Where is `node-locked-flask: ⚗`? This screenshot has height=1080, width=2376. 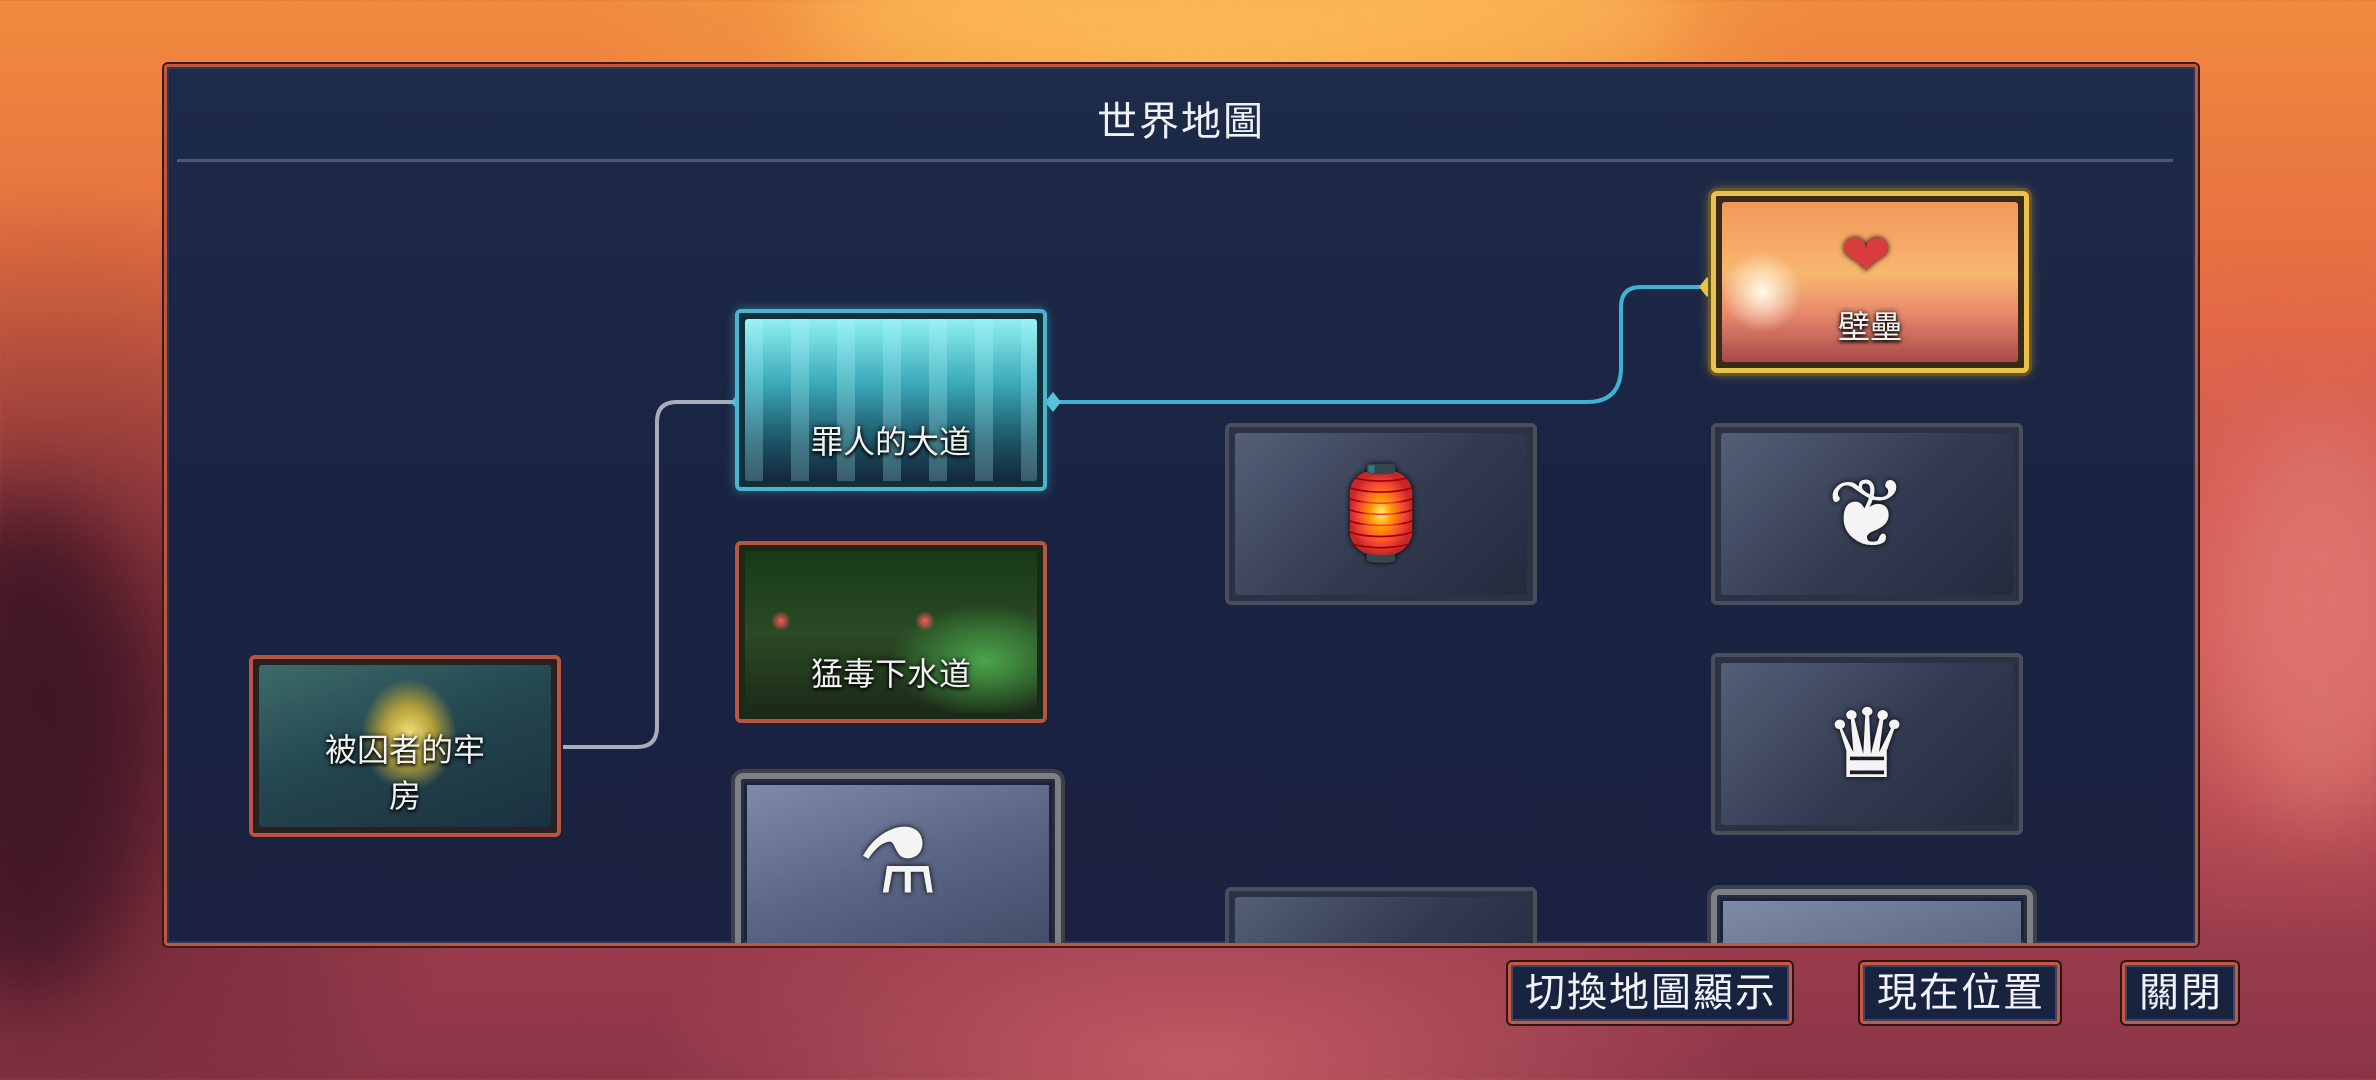
node-locked-flask: ⚗ is located at coordinates (898, 858).